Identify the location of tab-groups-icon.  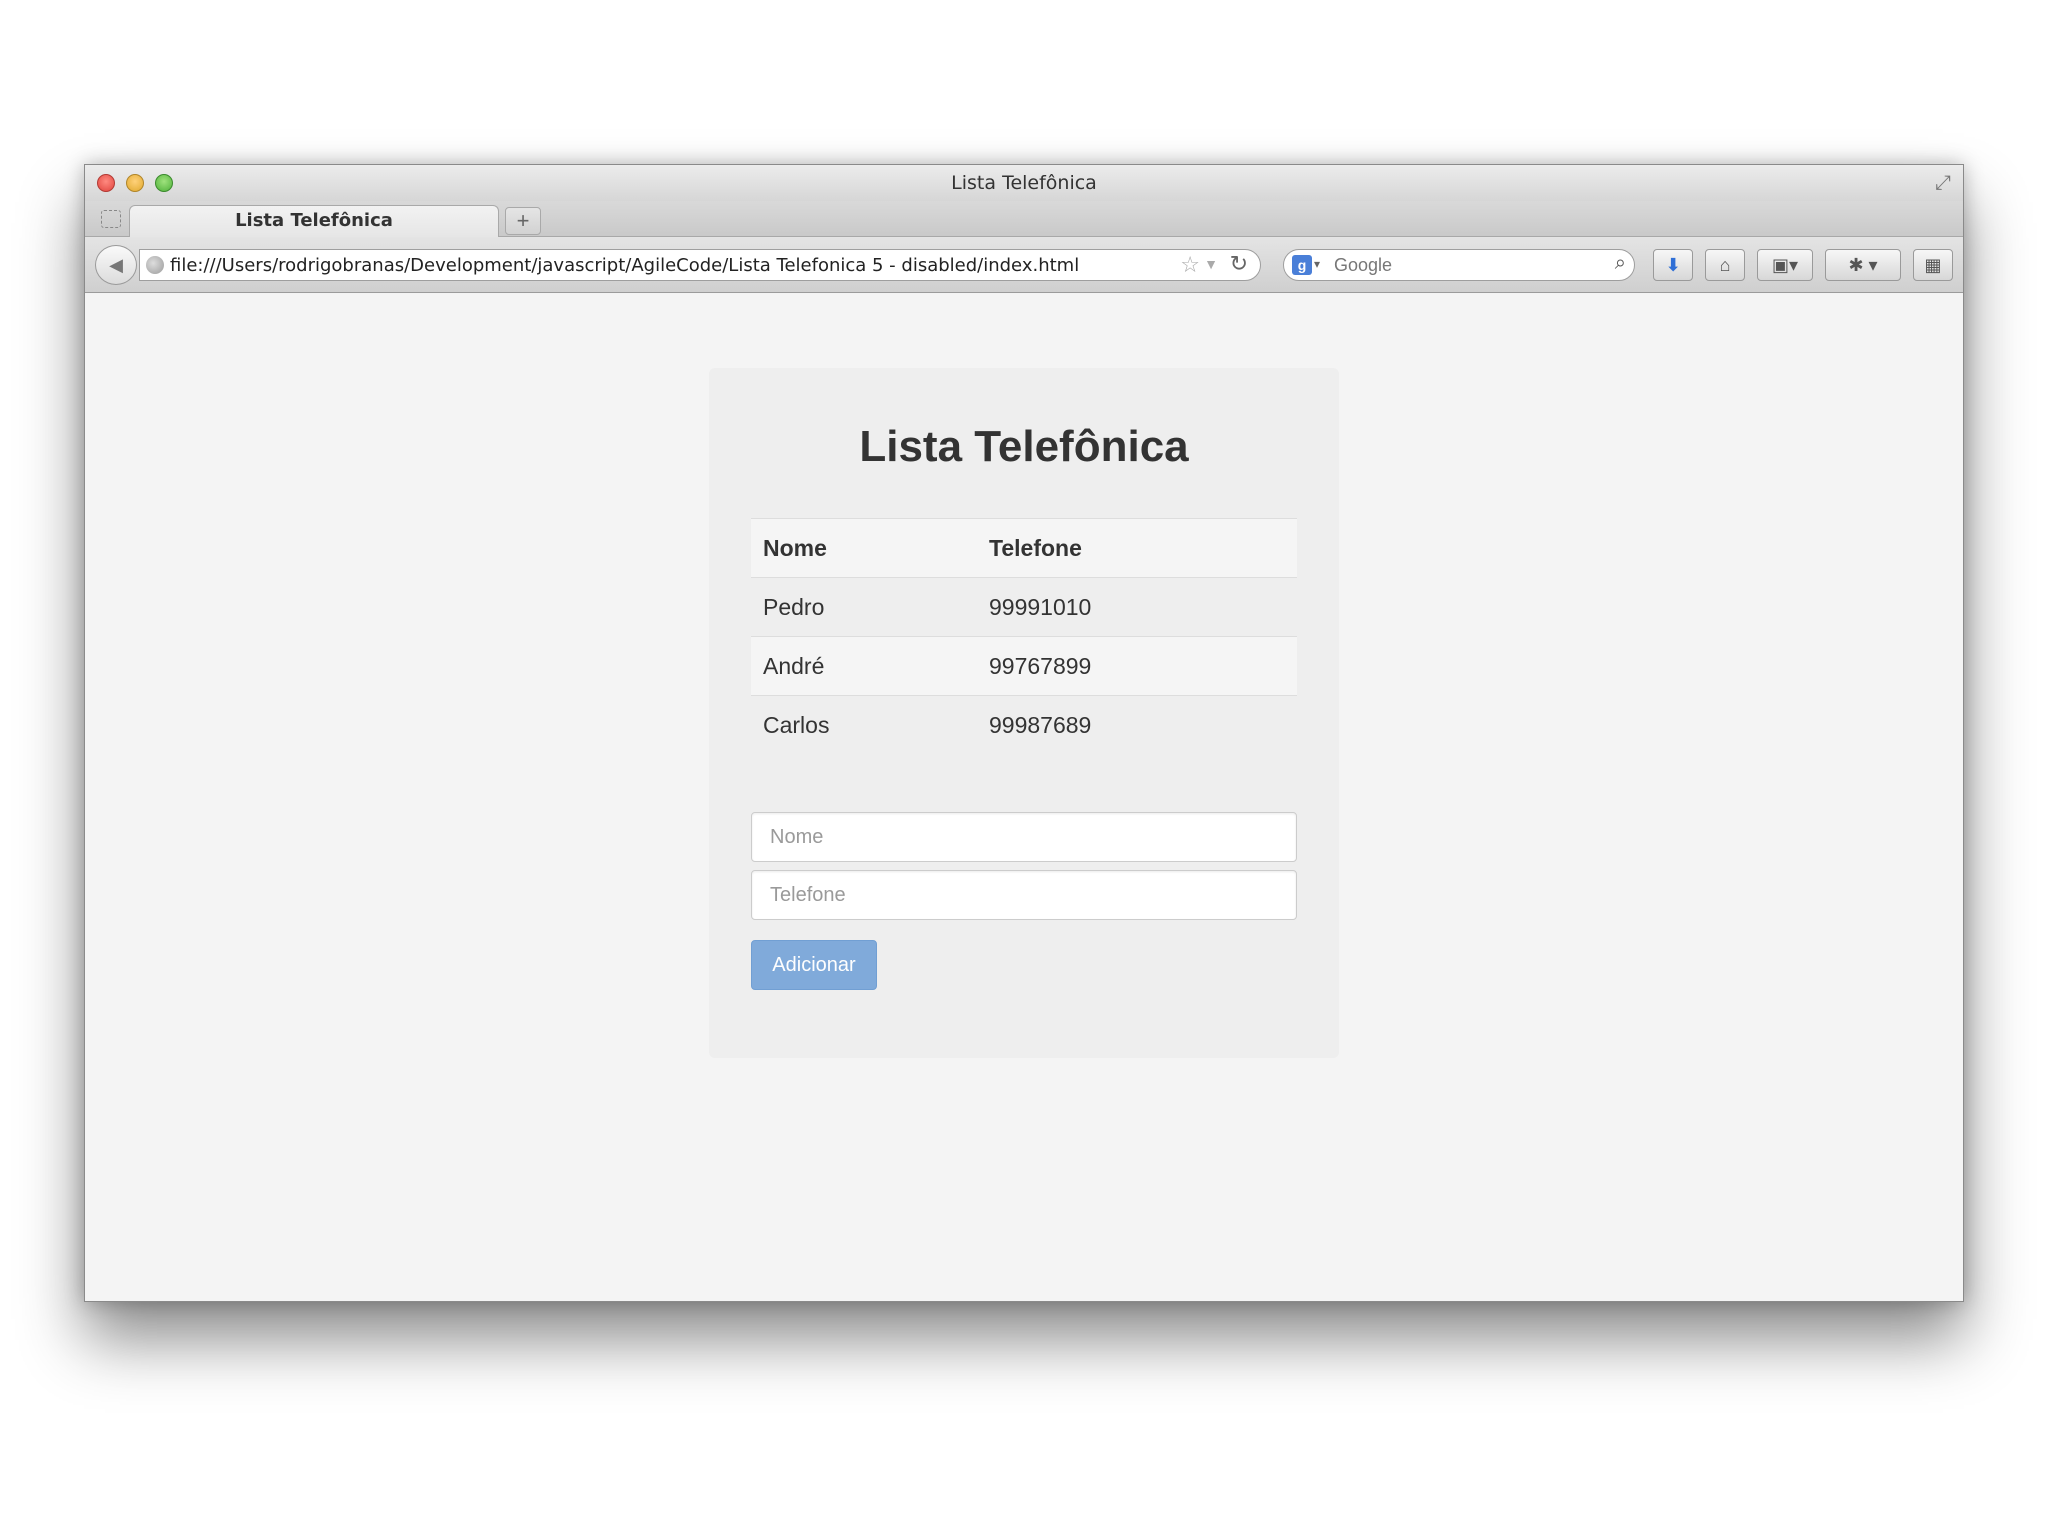
(111, 219).